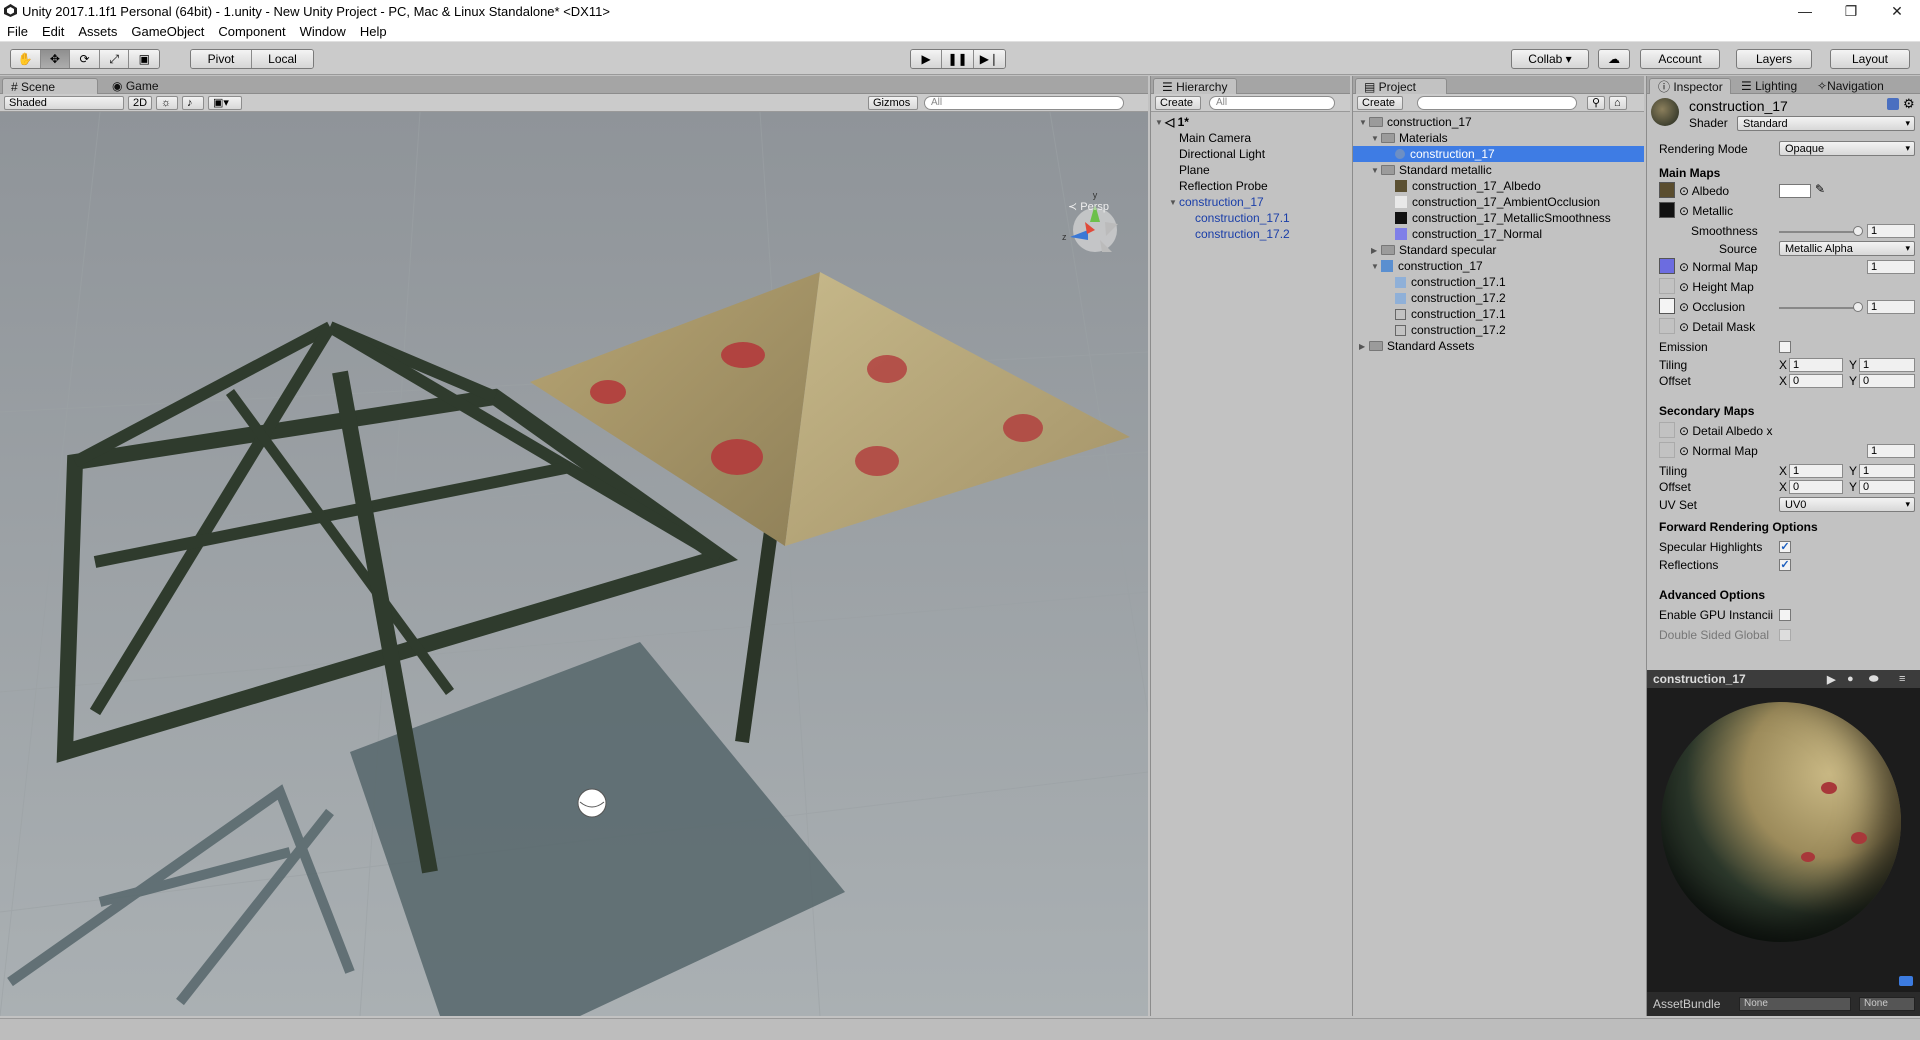 The width and height of the screenshot is (1920, 1040). I want to click on hierarchy-search-input: All, so click(1272, 102).